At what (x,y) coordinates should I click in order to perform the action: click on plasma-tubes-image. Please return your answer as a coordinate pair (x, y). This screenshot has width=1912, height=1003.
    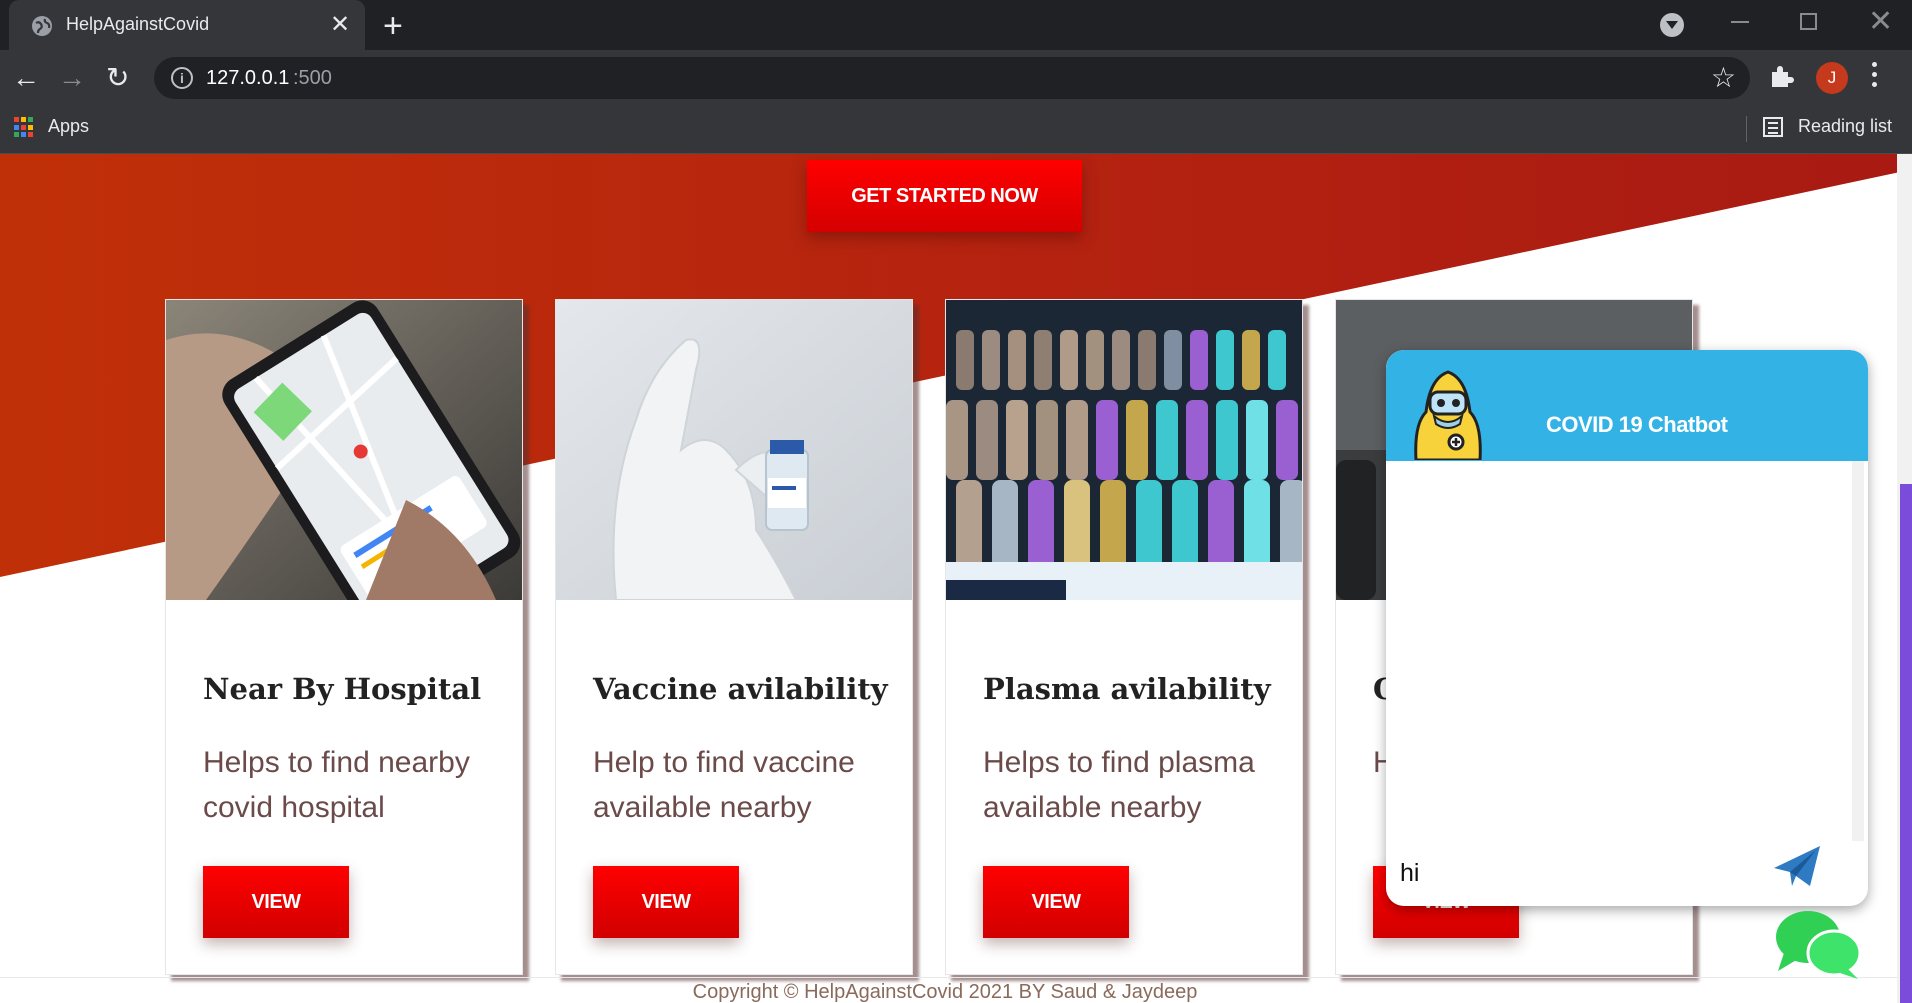
    Looking at the image, I should click on (1124, 450).